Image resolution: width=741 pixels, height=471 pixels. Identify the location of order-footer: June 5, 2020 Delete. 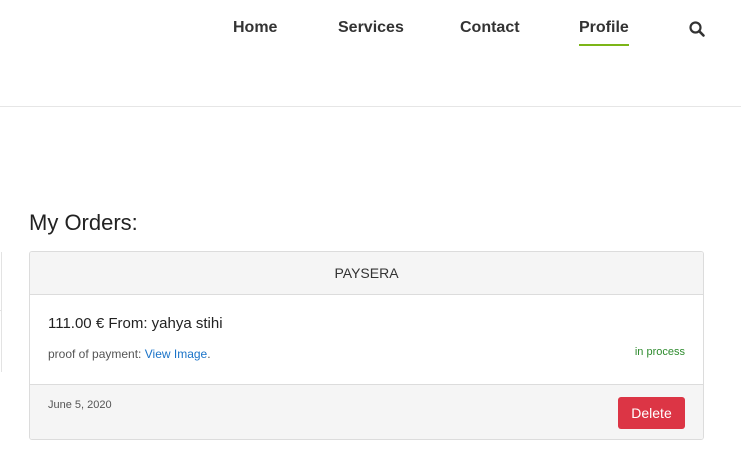
(366, 411).